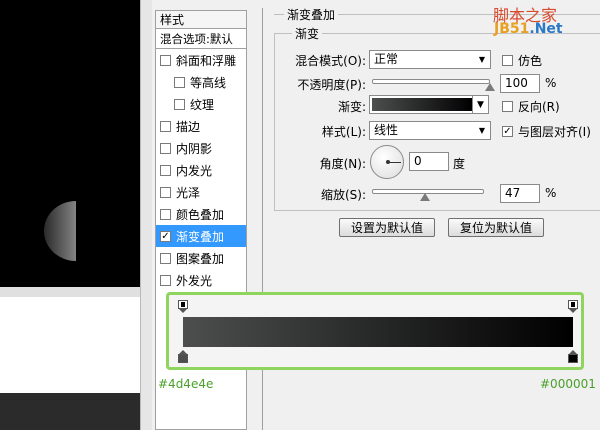 This screenshot has height=430, width=600. I want to click on watermark-domain: JB51.Net, so click(528, 29).